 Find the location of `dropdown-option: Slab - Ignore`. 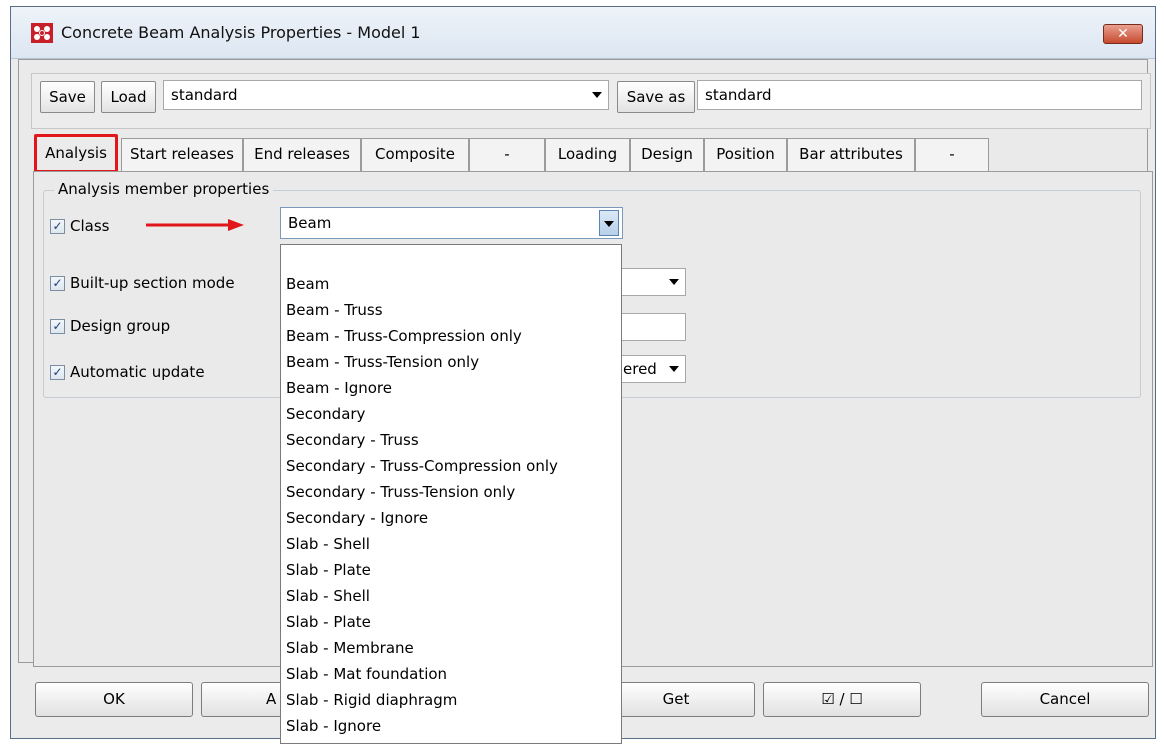

dropdown-option: Slab - Ignore is located at coordinates (333, 726).